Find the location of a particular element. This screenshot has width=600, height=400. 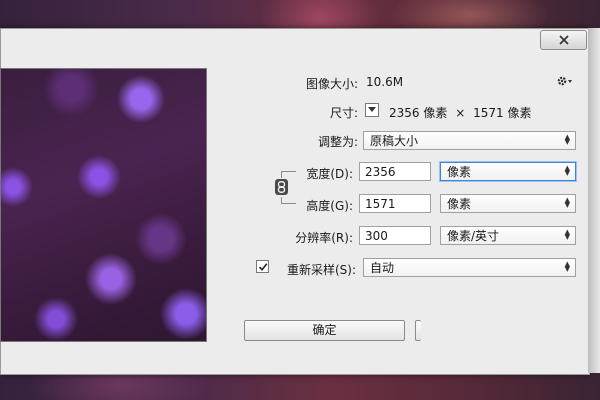

ok-button: 确定 is located at coordinates (324, 330).